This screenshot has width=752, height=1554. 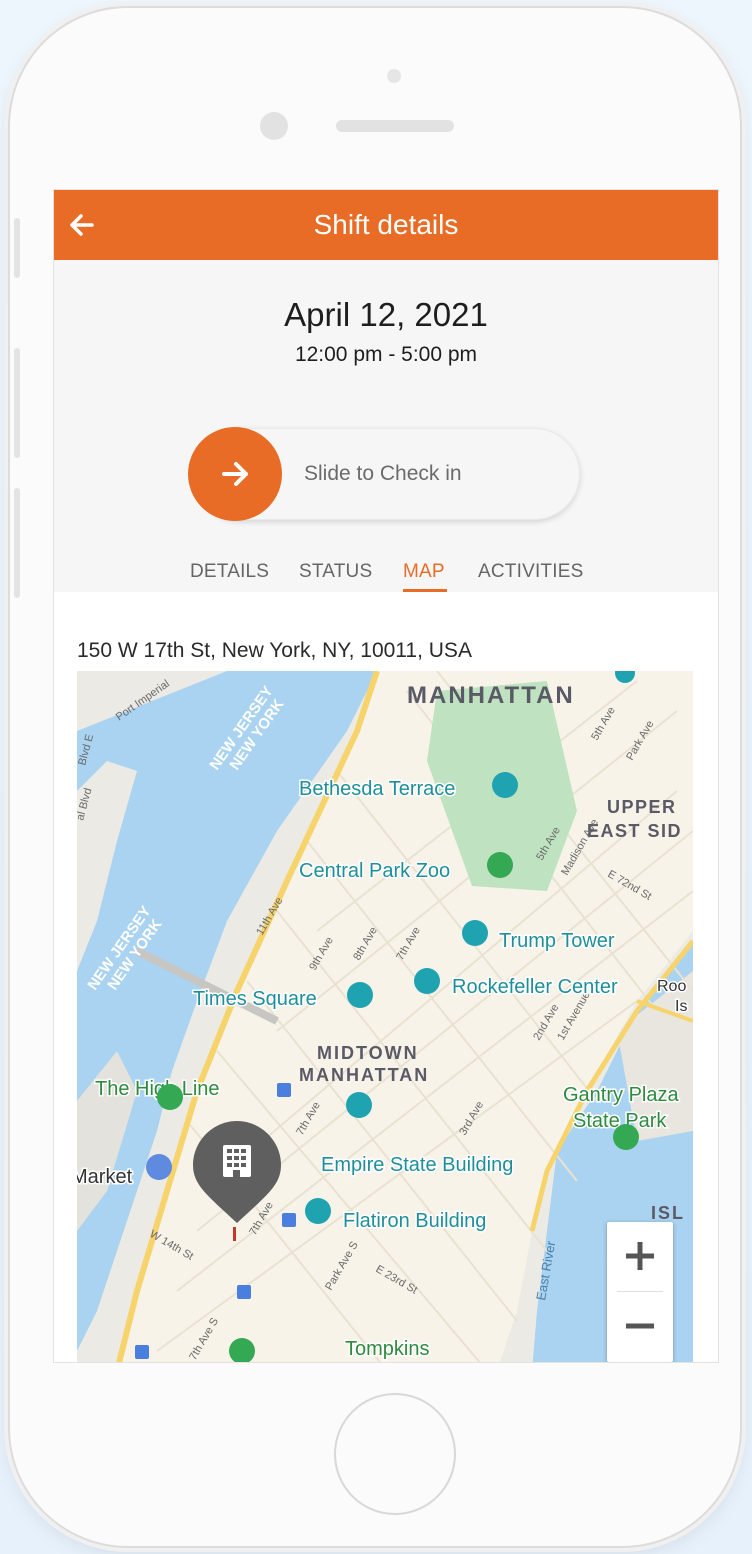 I want to click on proximity-sensor, so click(x=394, y=76).